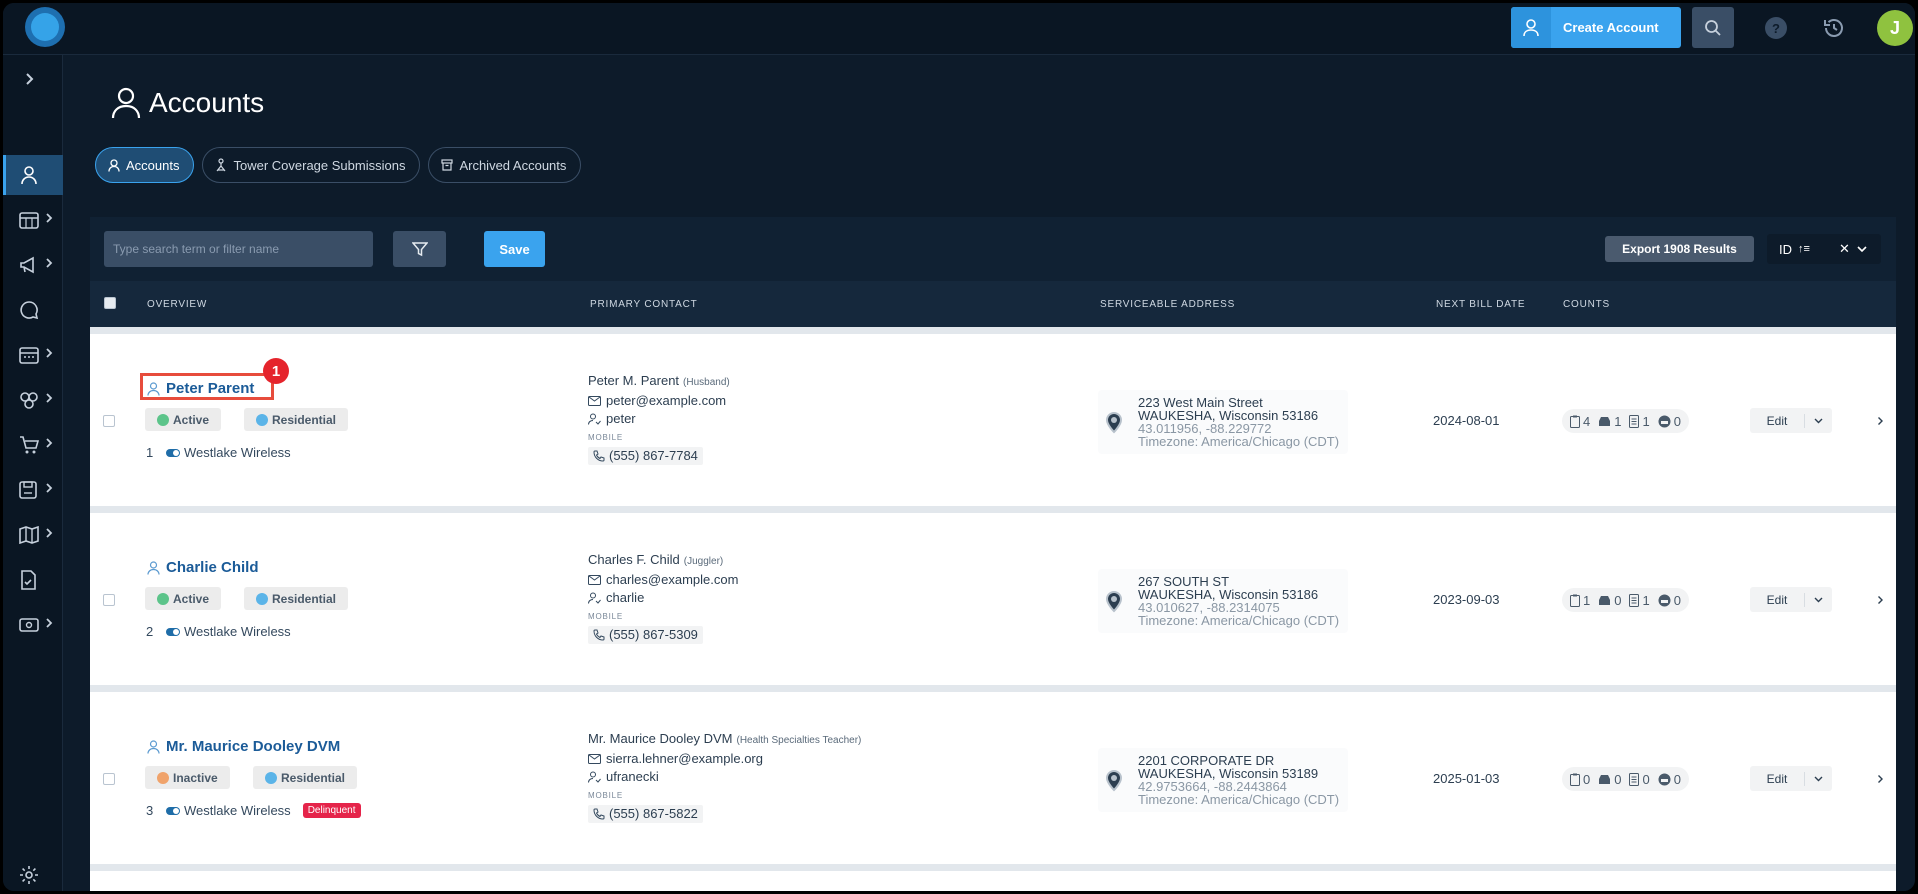 This screenshot has width=1918, height=894. Describe the element at coordinates (645, 456) in the screenshot. I see `contact-phone: (555) 867-7784` at that location.